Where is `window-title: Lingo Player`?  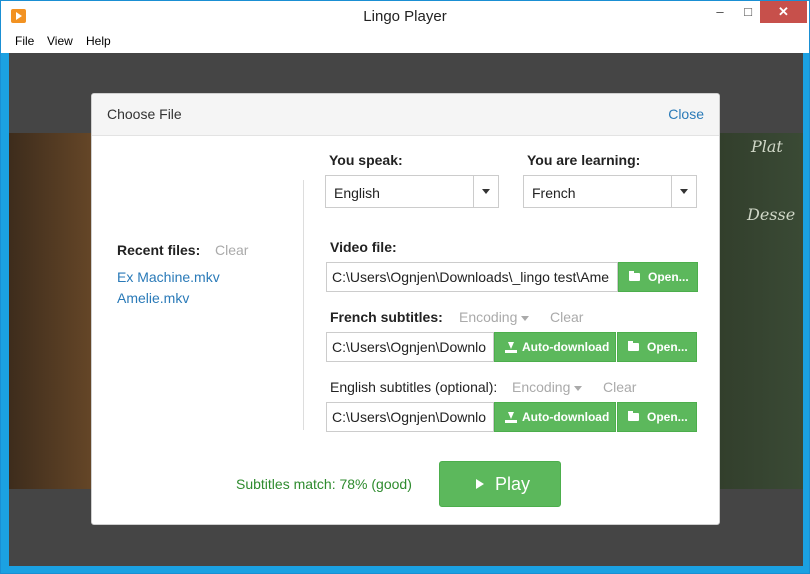 window-title: Lingo Player is located at coordinates (405, 16).